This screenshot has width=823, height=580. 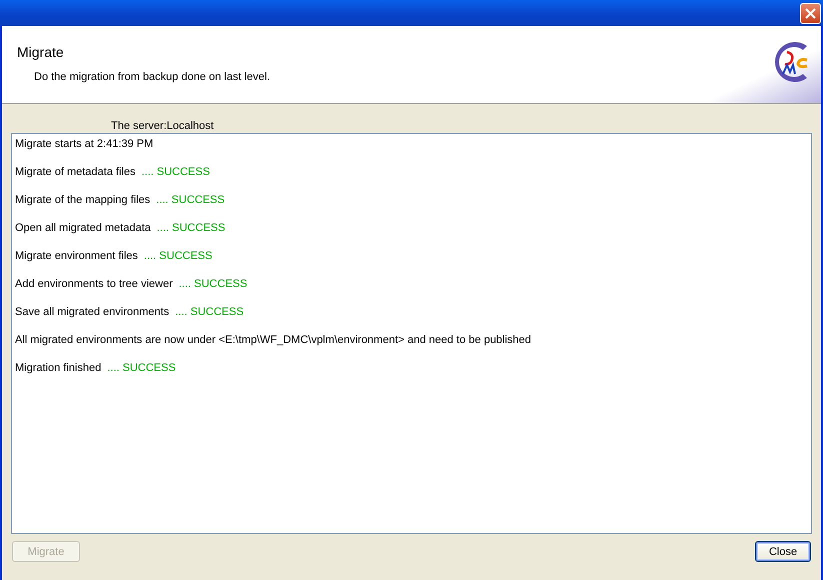 I want to click on log-line: Save all migrated environments, so click(x=92, y=312).